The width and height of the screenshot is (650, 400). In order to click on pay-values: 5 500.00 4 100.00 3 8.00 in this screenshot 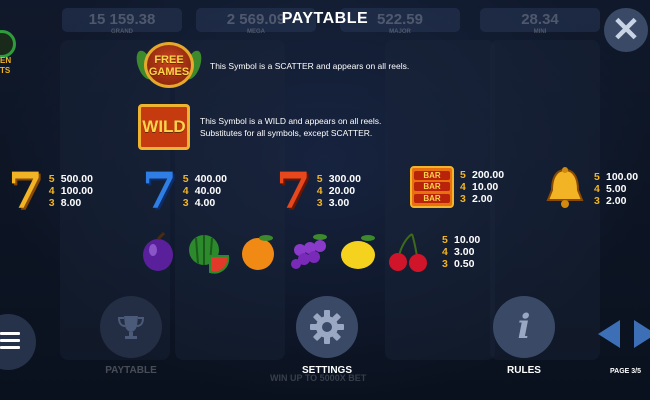, I will do `click(70, 191)`.